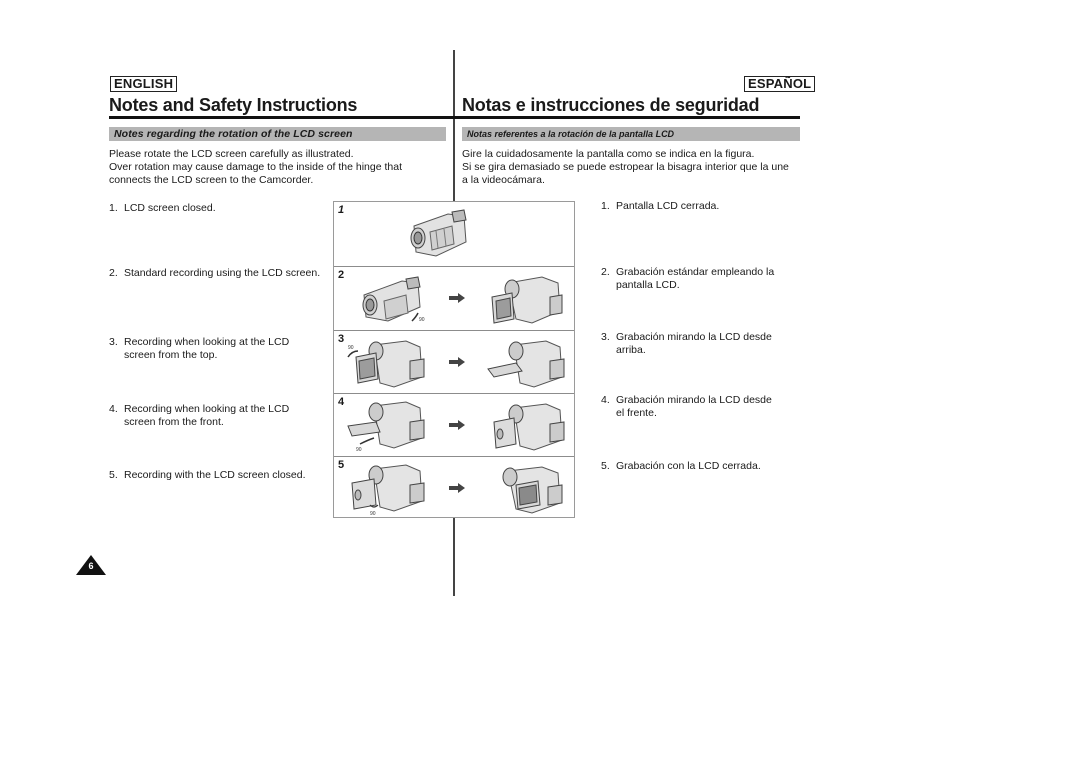  What do you see at coordinates (527, 300) in the screenshot?
I see `camcorder-lcd-open-icon` at bounding box center [527, 300].